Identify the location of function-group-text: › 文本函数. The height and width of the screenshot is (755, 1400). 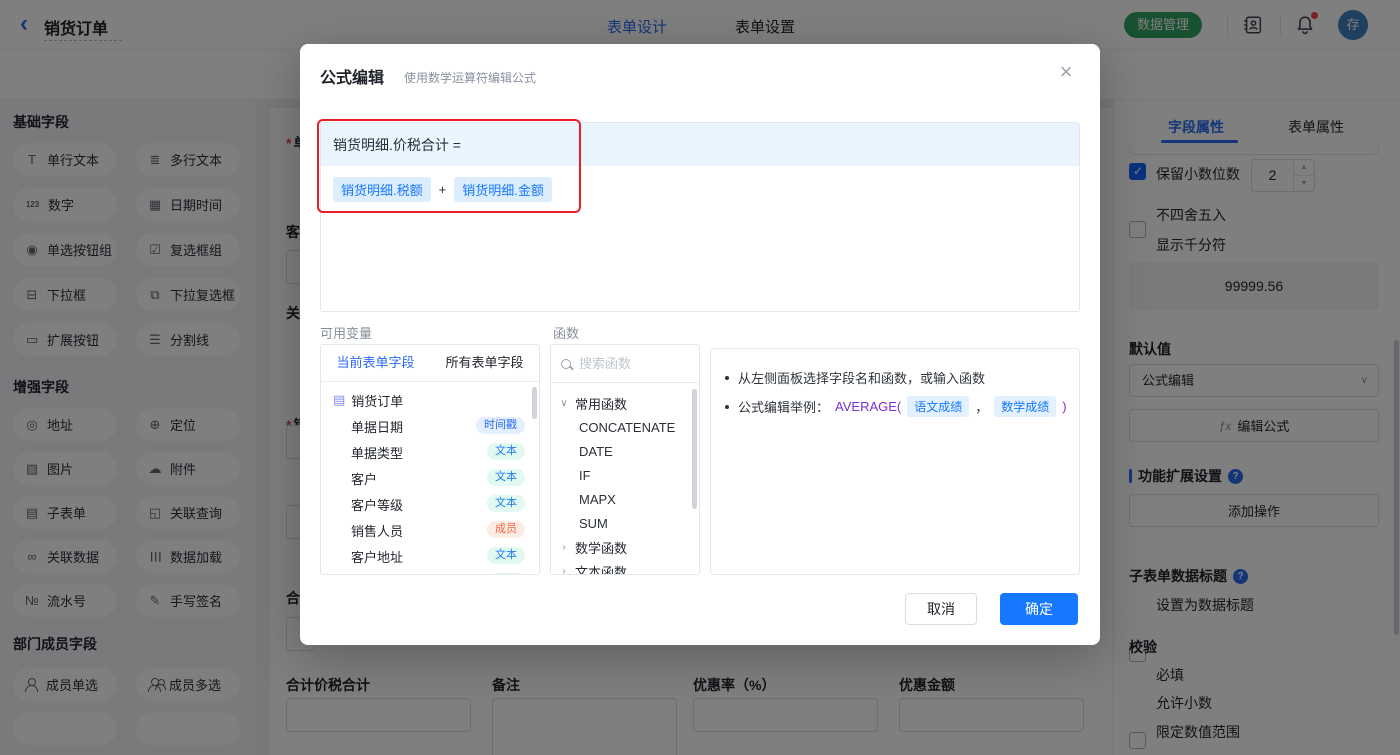
(625, 567).